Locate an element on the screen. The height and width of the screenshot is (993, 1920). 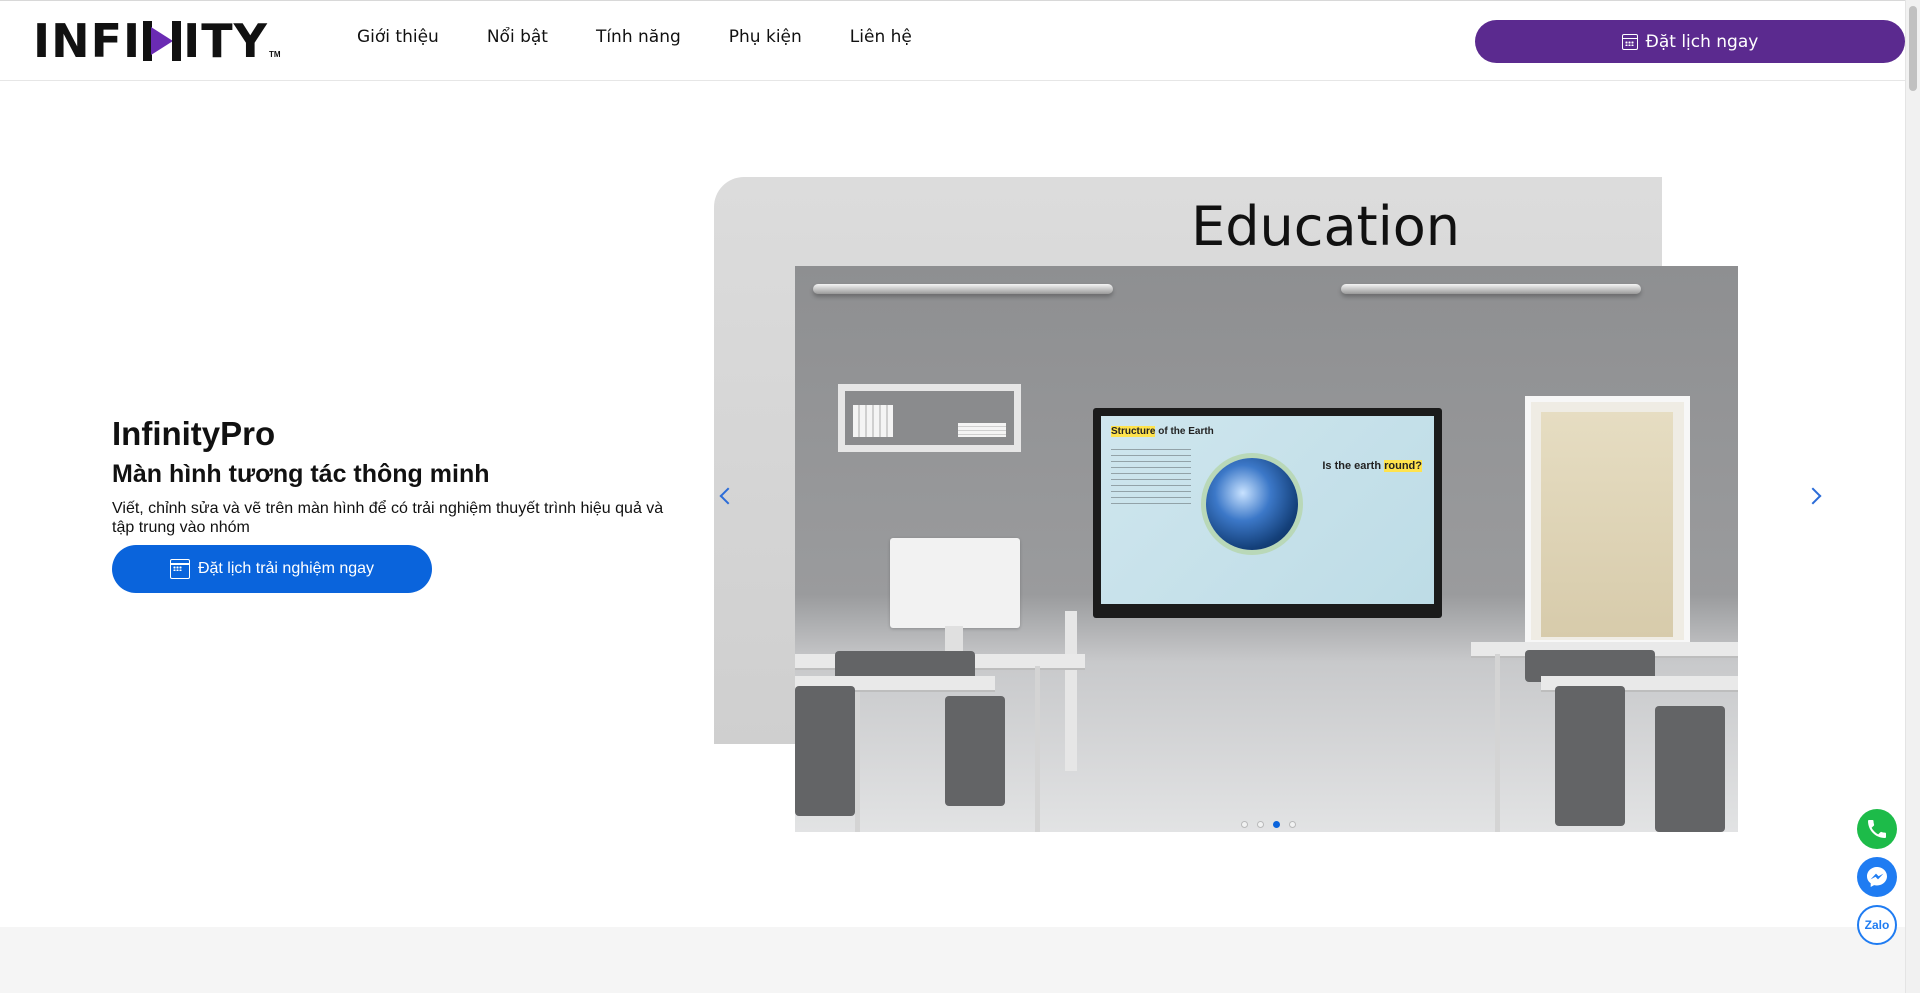
zalo-contact-button: Zalo is located at coordinates (1877, 925).